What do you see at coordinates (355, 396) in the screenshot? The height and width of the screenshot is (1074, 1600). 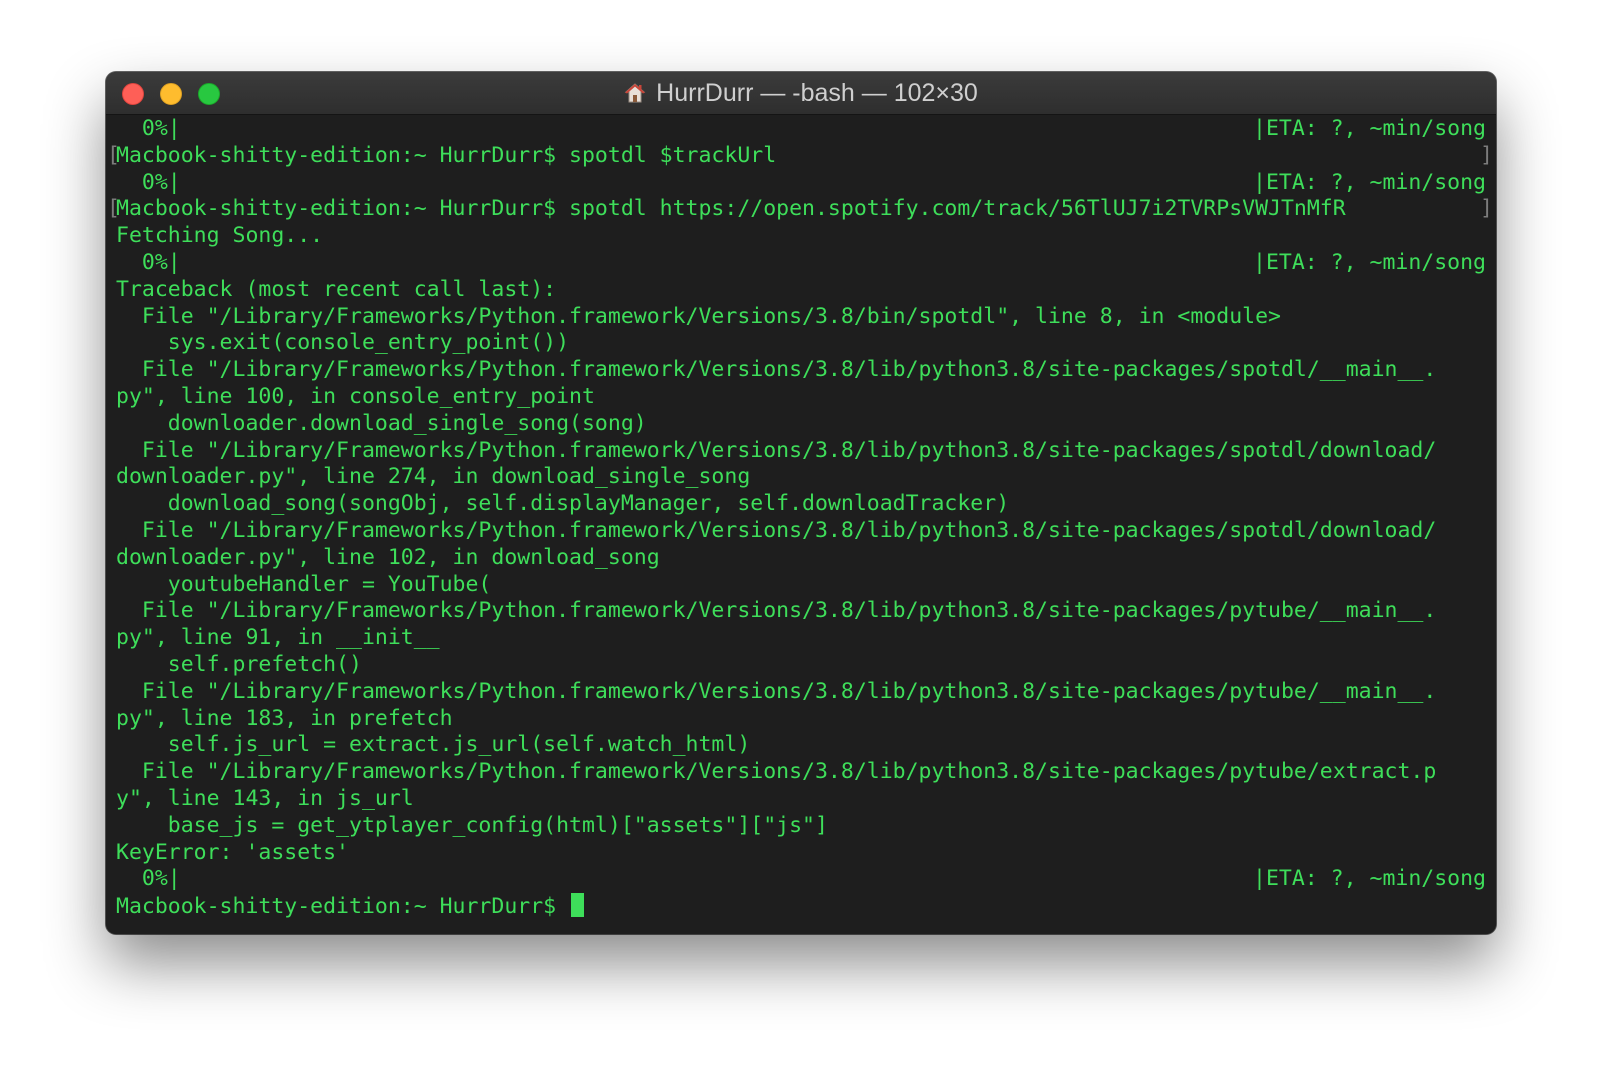 I see `terminal-line: py", line 100, in console_entry_point` at bounding box center [355, 396].